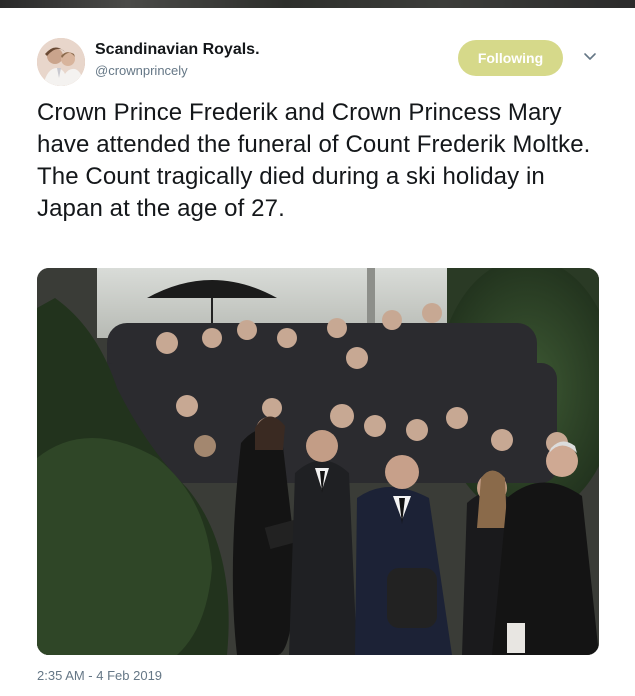 This screenshot has width=635, height=696. Describe the element at coordinates (510, 58) in the screenshot. I see `following-button: Following` at that location.